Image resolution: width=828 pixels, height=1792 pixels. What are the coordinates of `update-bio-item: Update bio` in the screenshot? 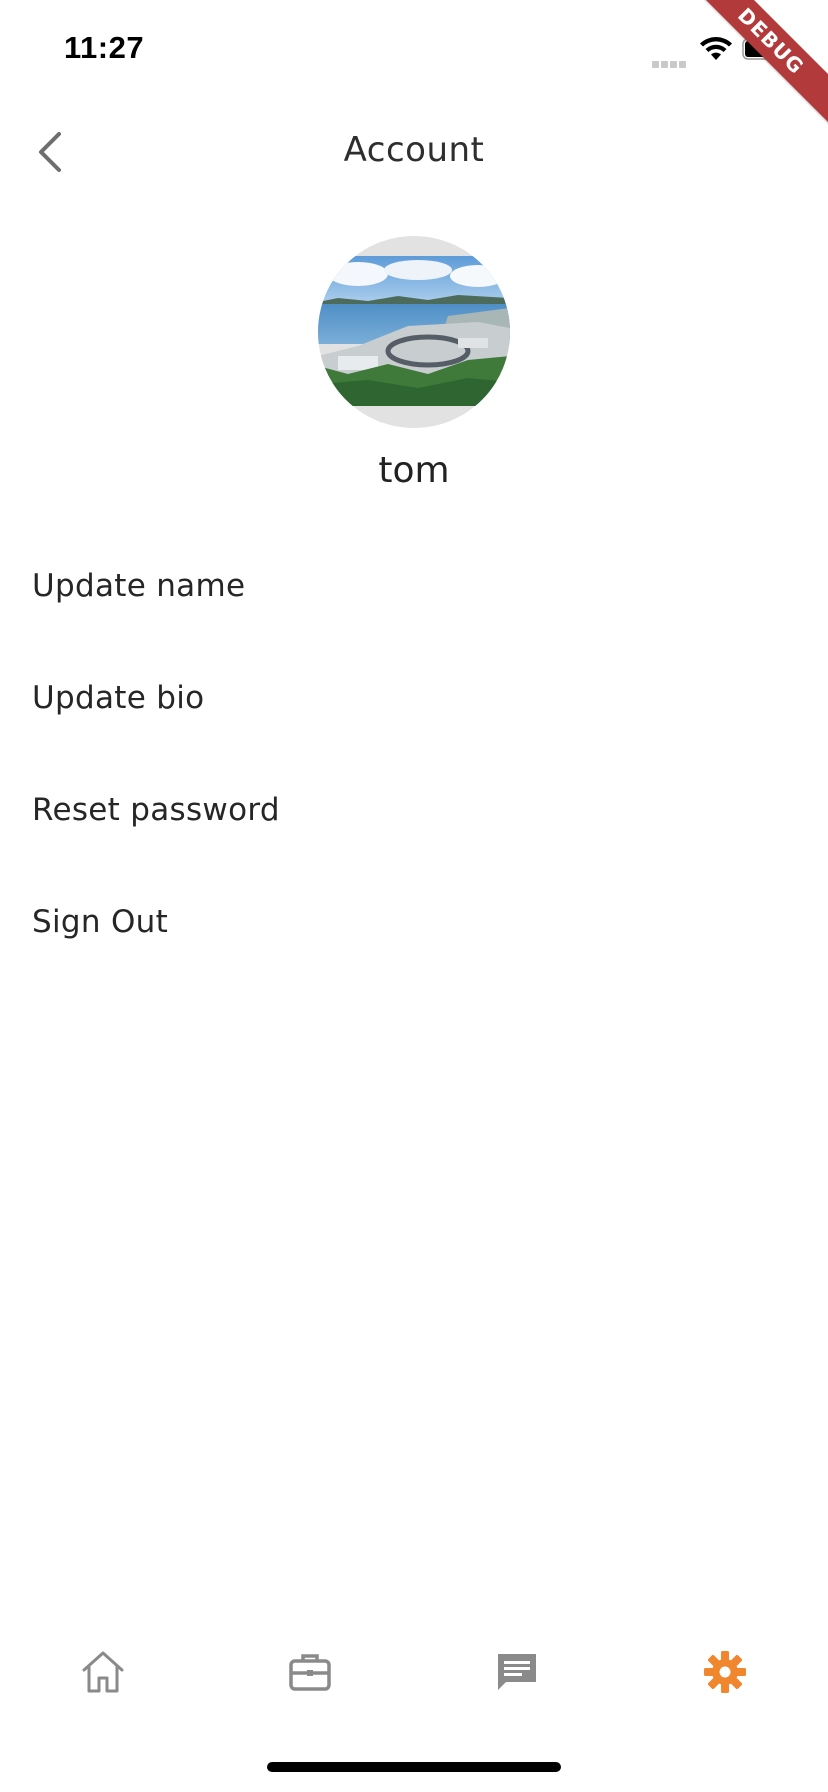 It's located at (414, 698).